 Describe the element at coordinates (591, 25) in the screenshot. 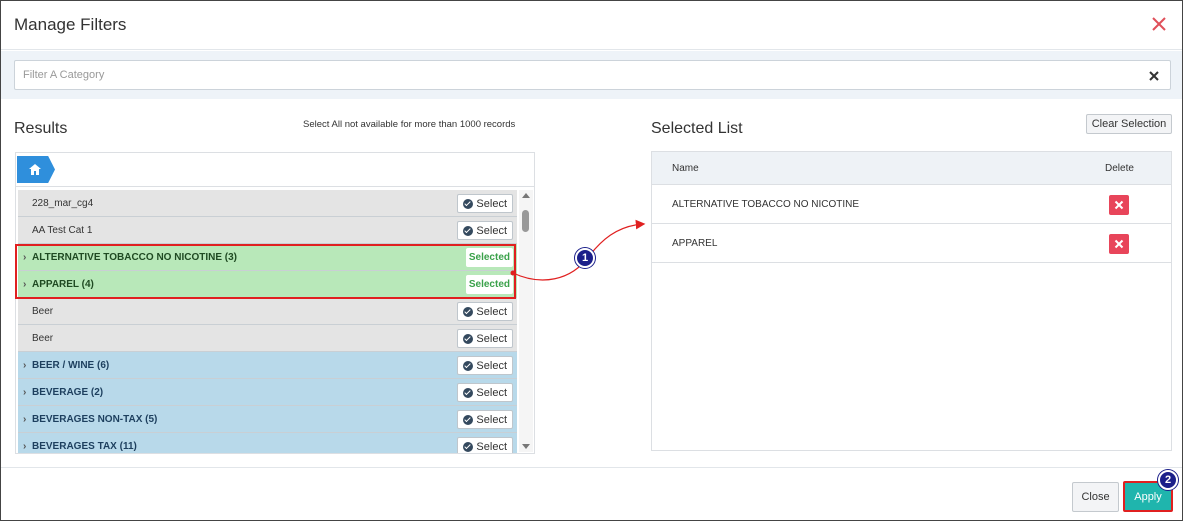

I see `modal-header: Manage Filters` at that location.